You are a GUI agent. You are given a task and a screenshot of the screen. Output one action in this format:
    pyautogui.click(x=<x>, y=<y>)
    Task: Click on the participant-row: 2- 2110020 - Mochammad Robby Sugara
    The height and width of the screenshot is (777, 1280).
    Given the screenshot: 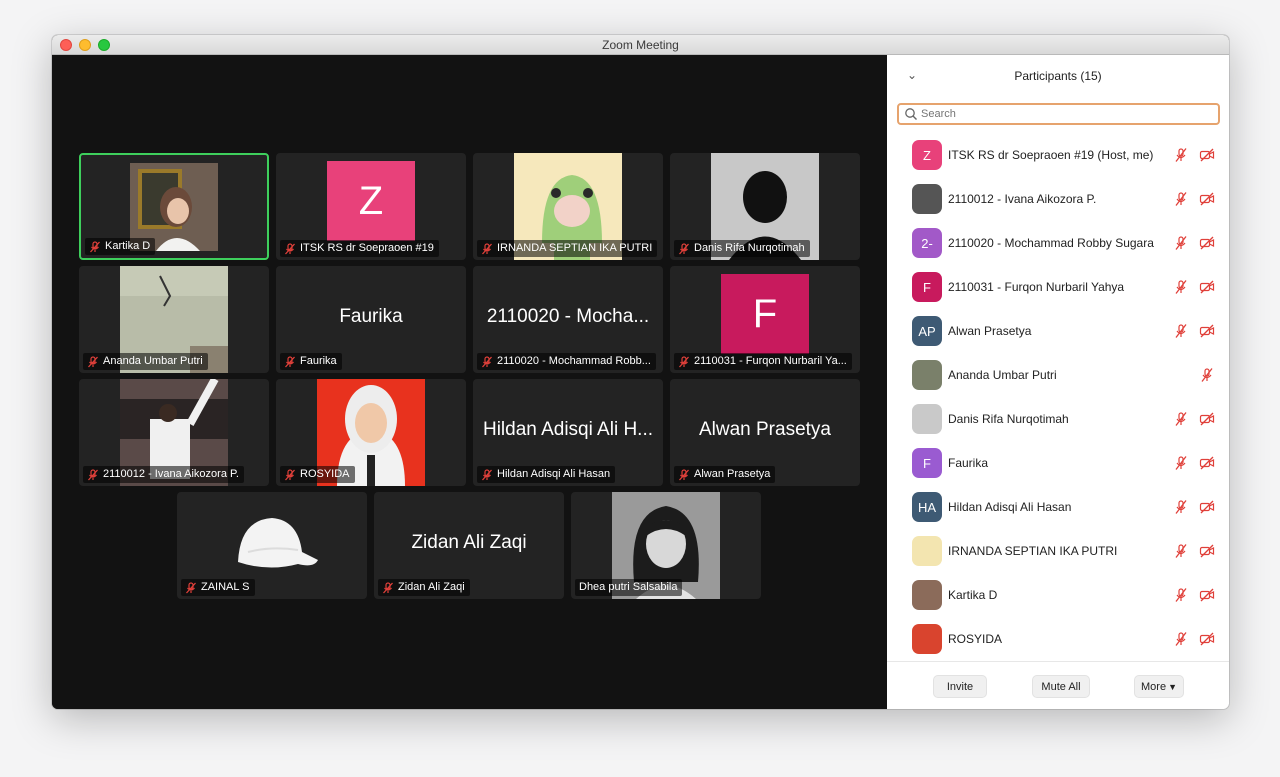 What is the action you would take?
    pyautogui.click(x=1058, y=243)
    